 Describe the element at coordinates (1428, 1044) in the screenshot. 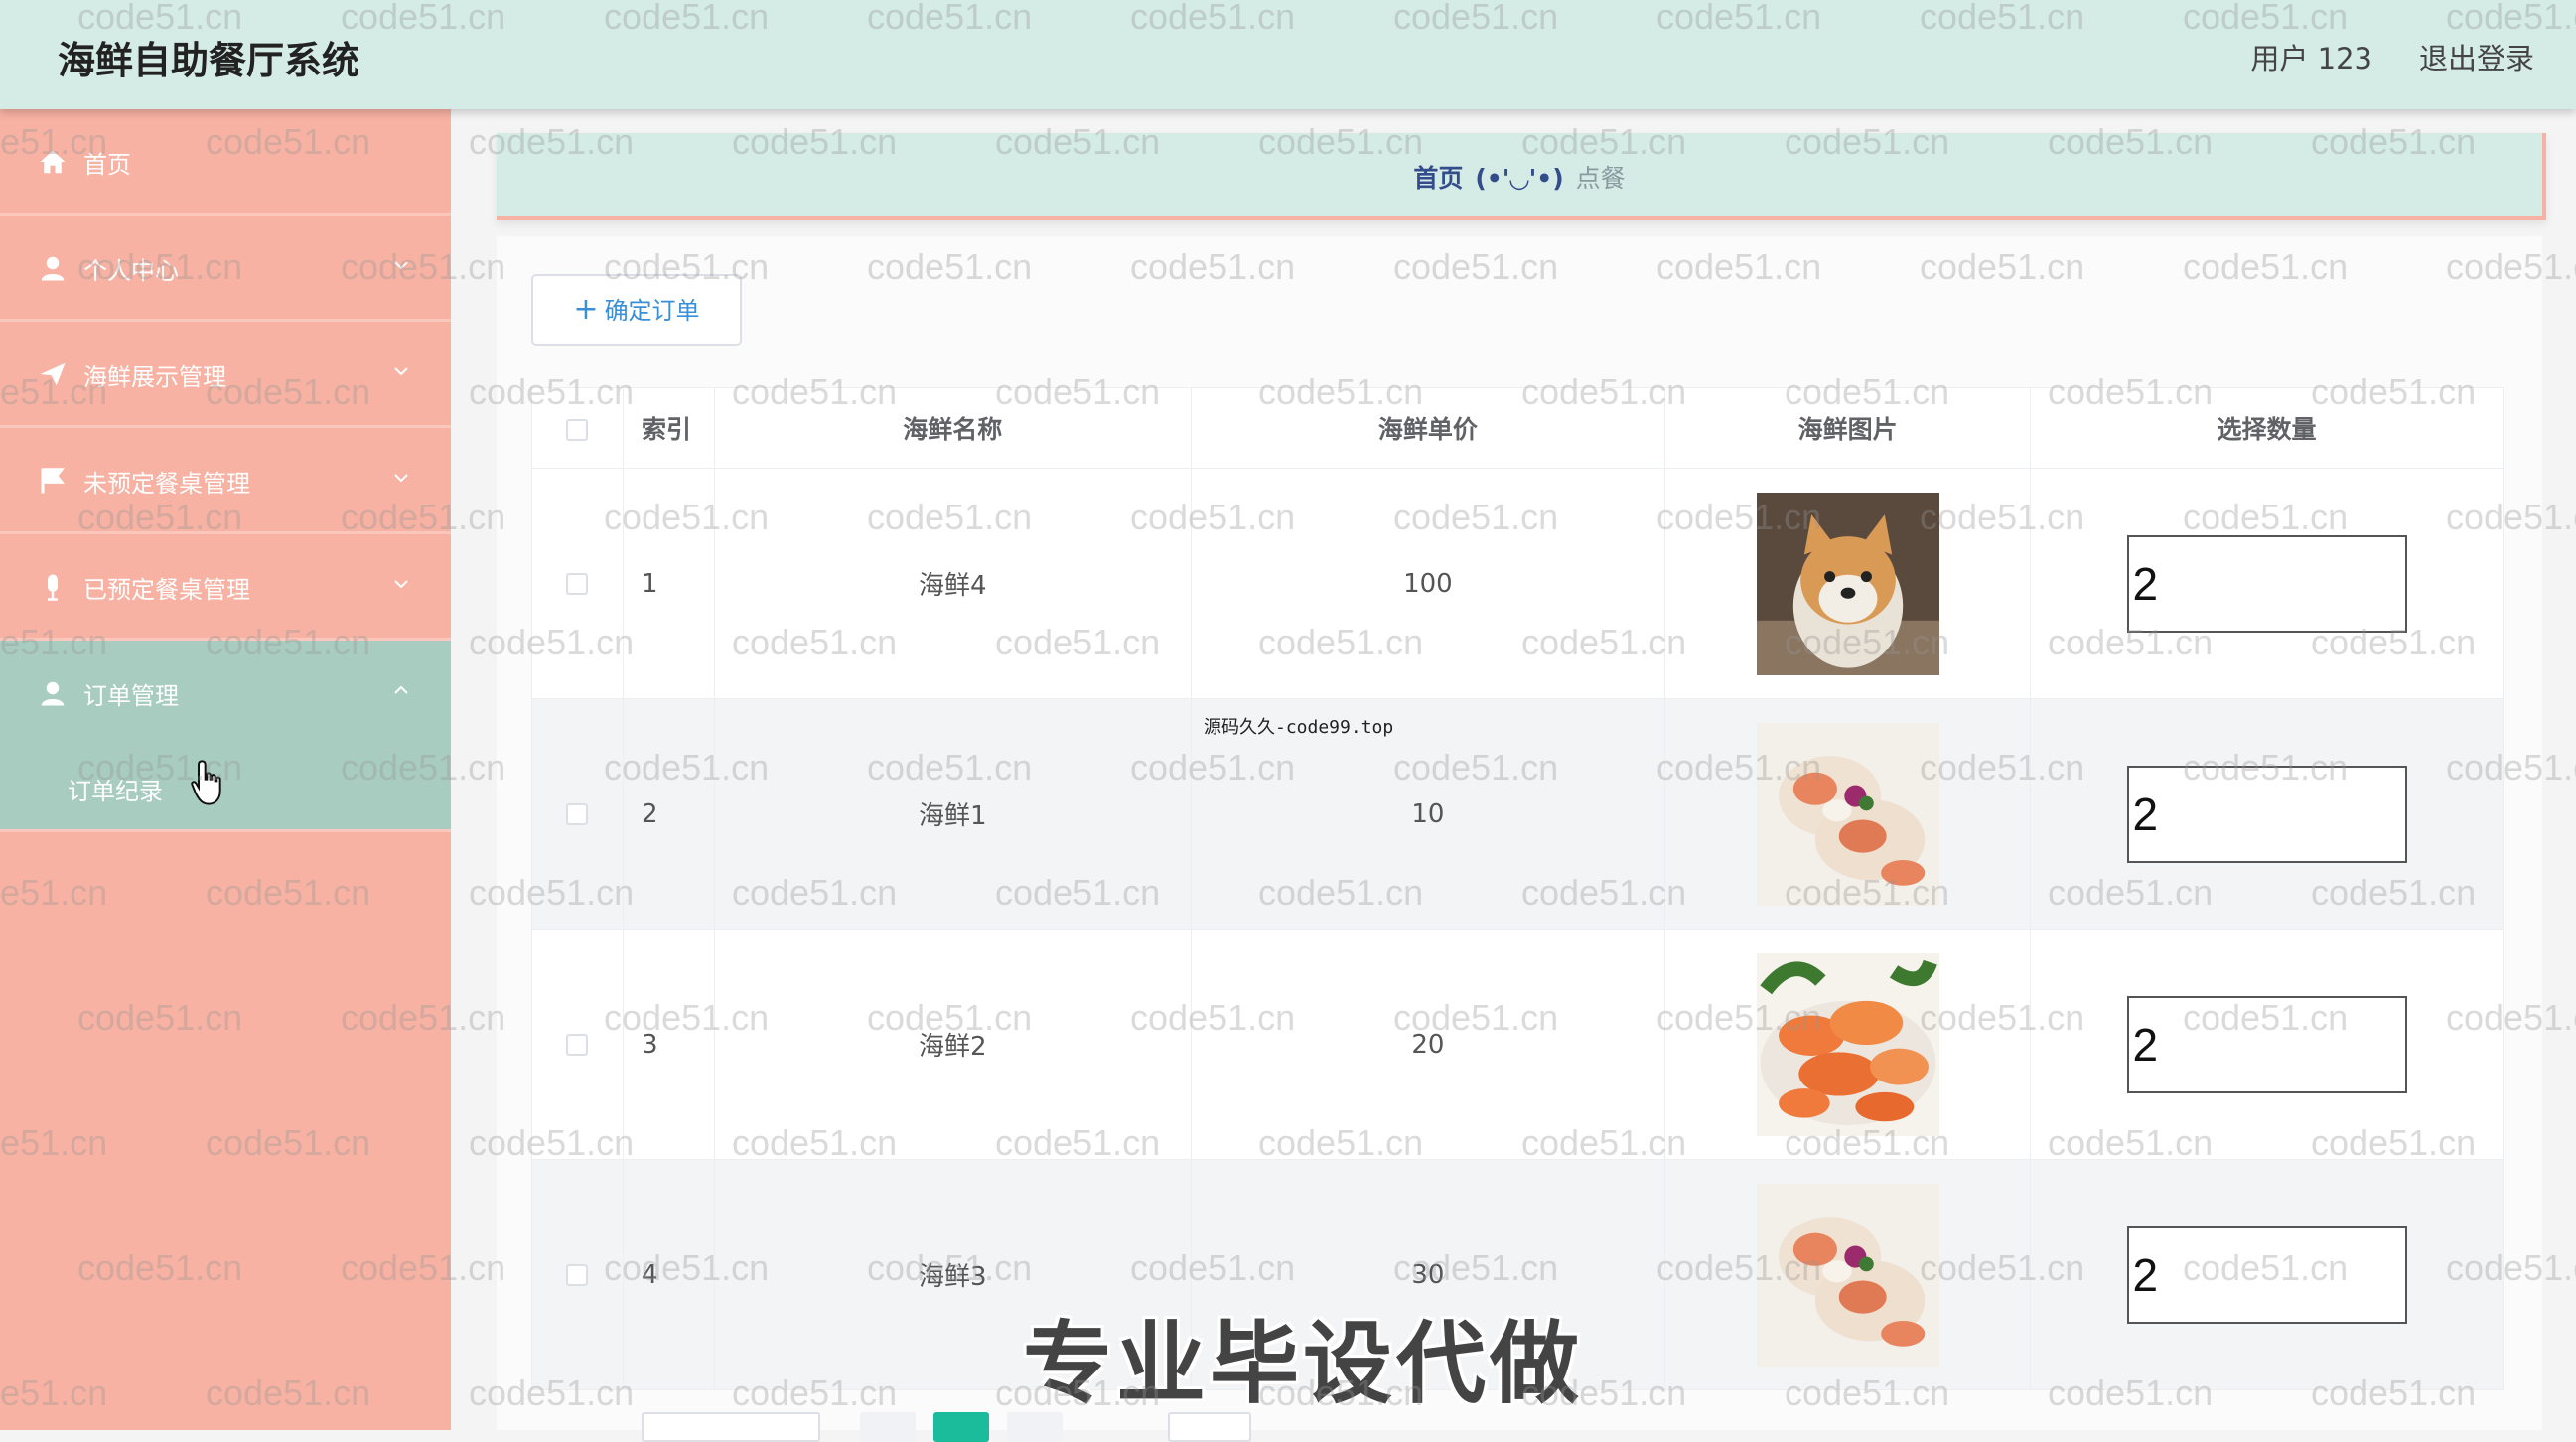

I see `cell-price: 20` at that location.